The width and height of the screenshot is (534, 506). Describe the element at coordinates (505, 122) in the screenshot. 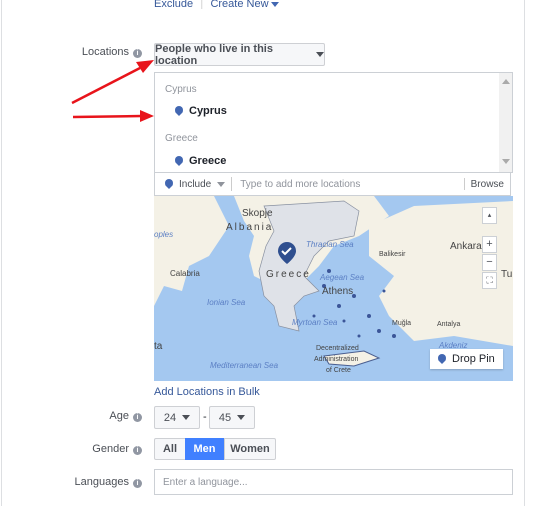

I see `scrollbar` at that location.